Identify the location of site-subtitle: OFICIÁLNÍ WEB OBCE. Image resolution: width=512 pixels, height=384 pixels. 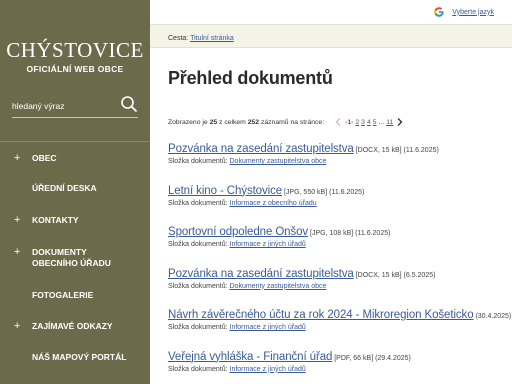
(75, 69).